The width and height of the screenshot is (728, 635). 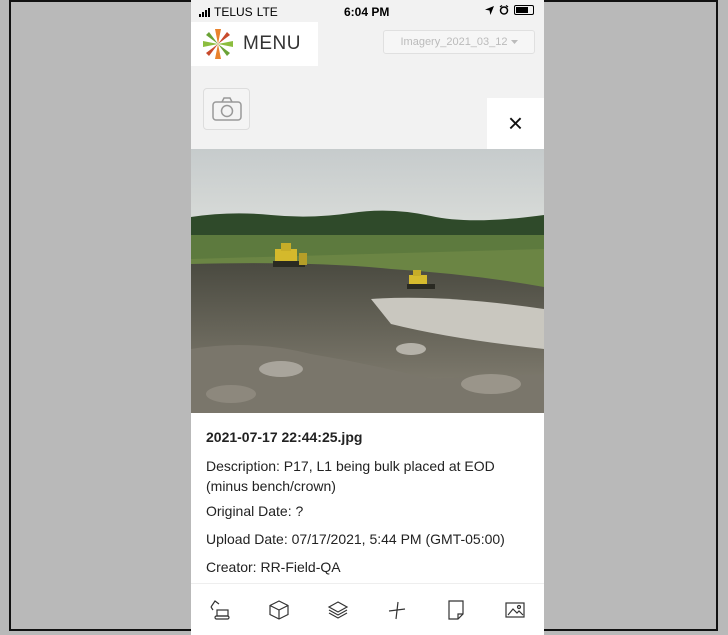 I want to click on status-icons, so click(x=509, y=10).